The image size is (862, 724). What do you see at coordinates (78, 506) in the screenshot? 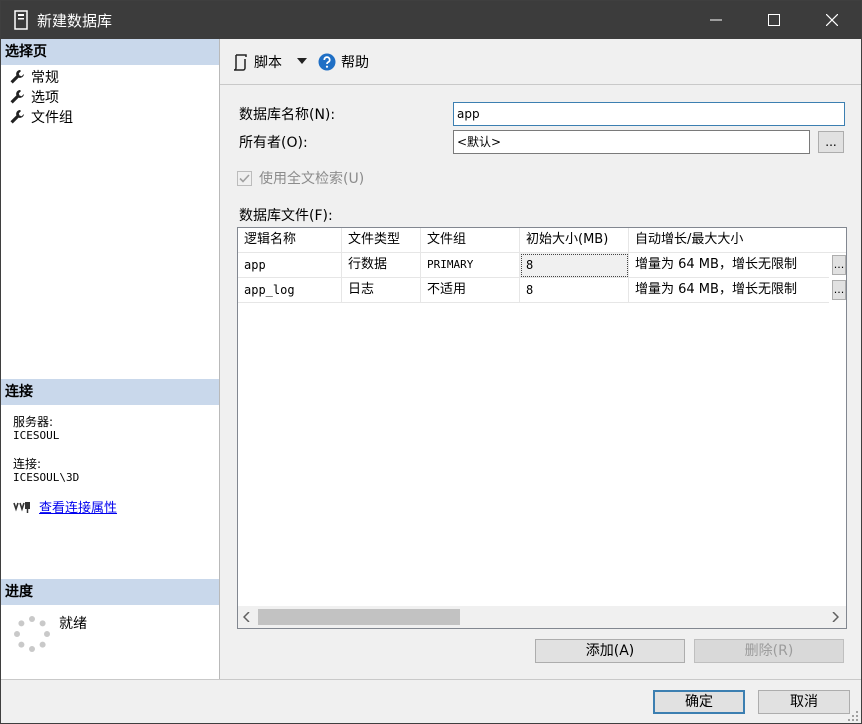
I see `view-connection-properties-link: 查看连接属性` at bounding box center [78, 506].